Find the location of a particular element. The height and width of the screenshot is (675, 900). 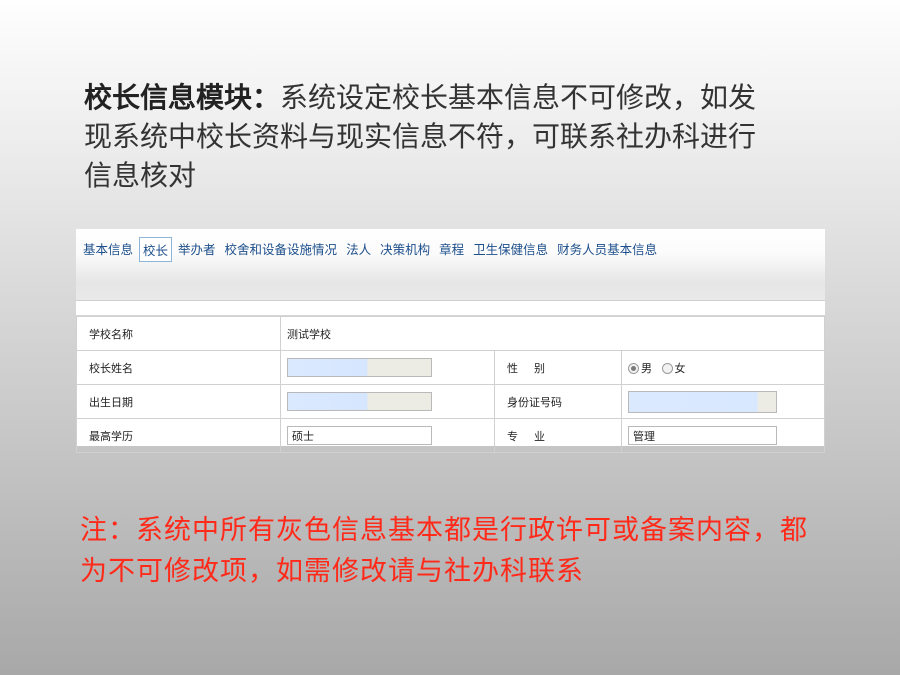

tab-finance-staff: 财务人员基本信息 is located at coordinates (607, 249).